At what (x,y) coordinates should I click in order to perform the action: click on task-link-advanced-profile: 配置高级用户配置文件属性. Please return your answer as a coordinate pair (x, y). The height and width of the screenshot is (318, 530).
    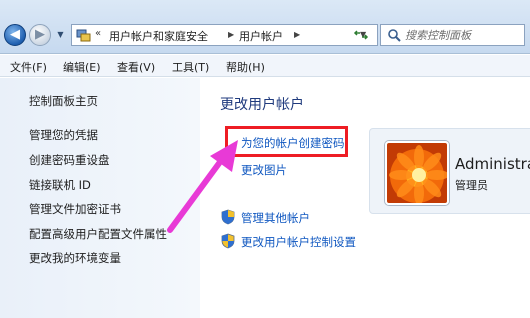
    Looking at the image, I should click on (98, 234).